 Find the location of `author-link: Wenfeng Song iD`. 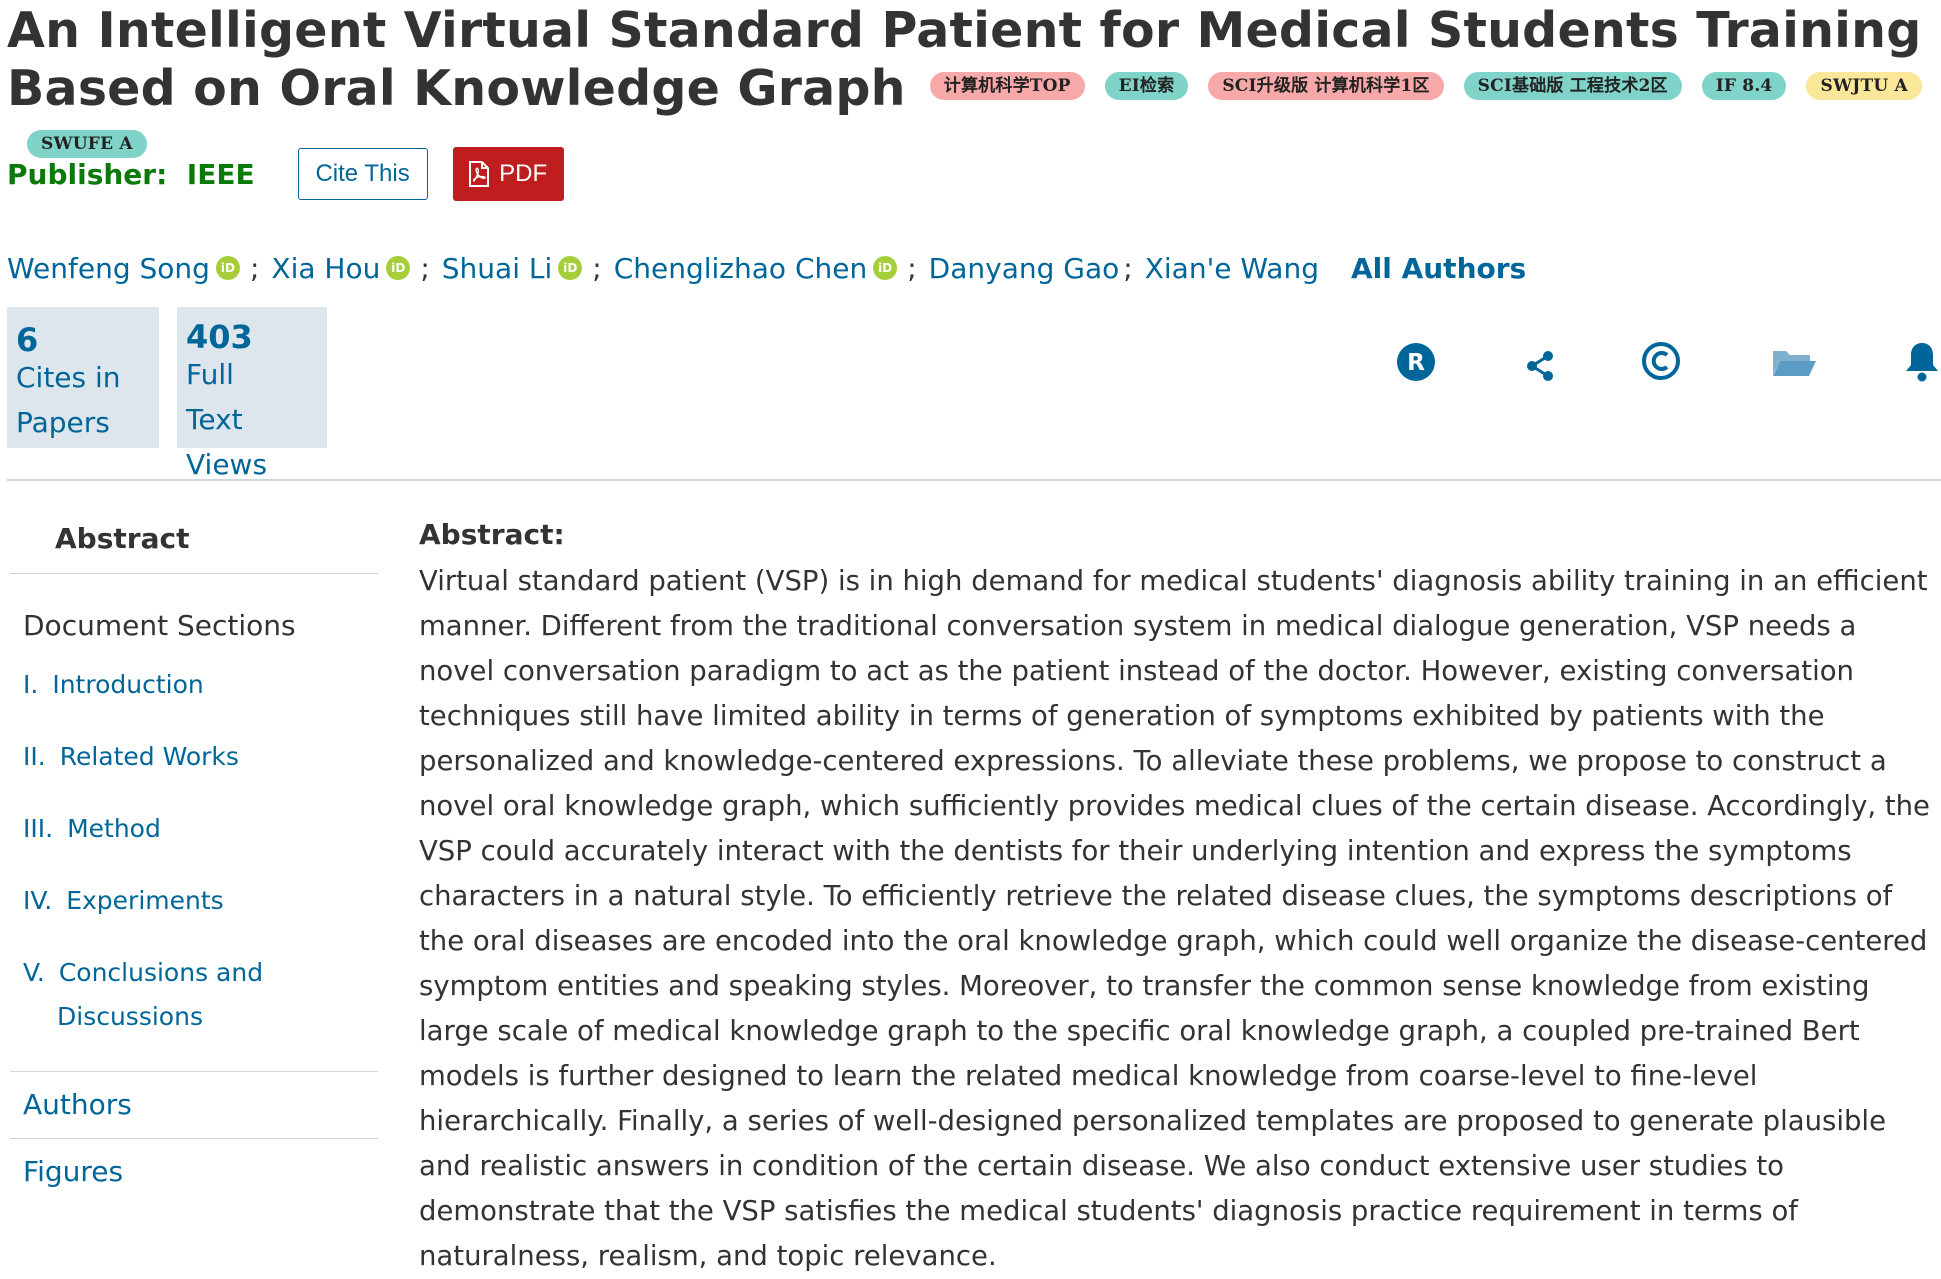

author-link: Wenfeng Song iD is located at coordinates (123, 268).